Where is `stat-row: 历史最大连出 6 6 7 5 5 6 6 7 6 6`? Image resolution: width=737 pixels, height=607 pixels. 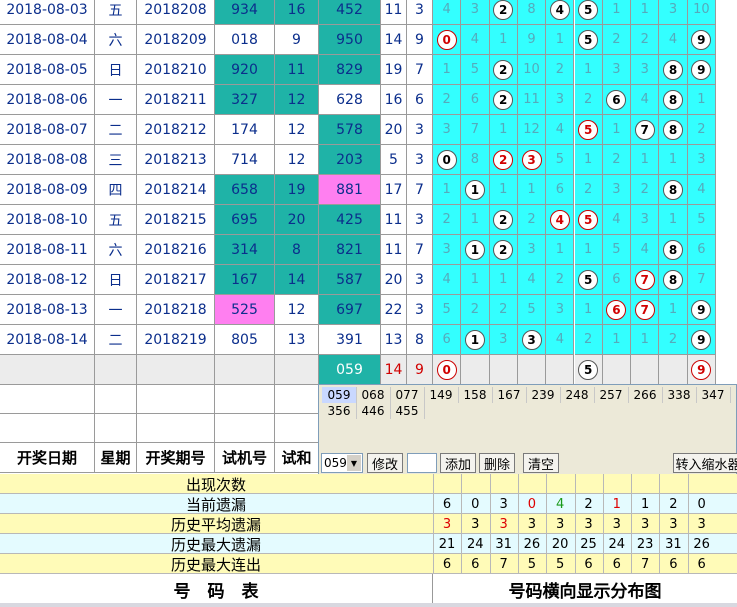 stat-row: 历史最大连出 6 6 7 5 5 6 6 7 6 6 is located at coordinates (368, 564).